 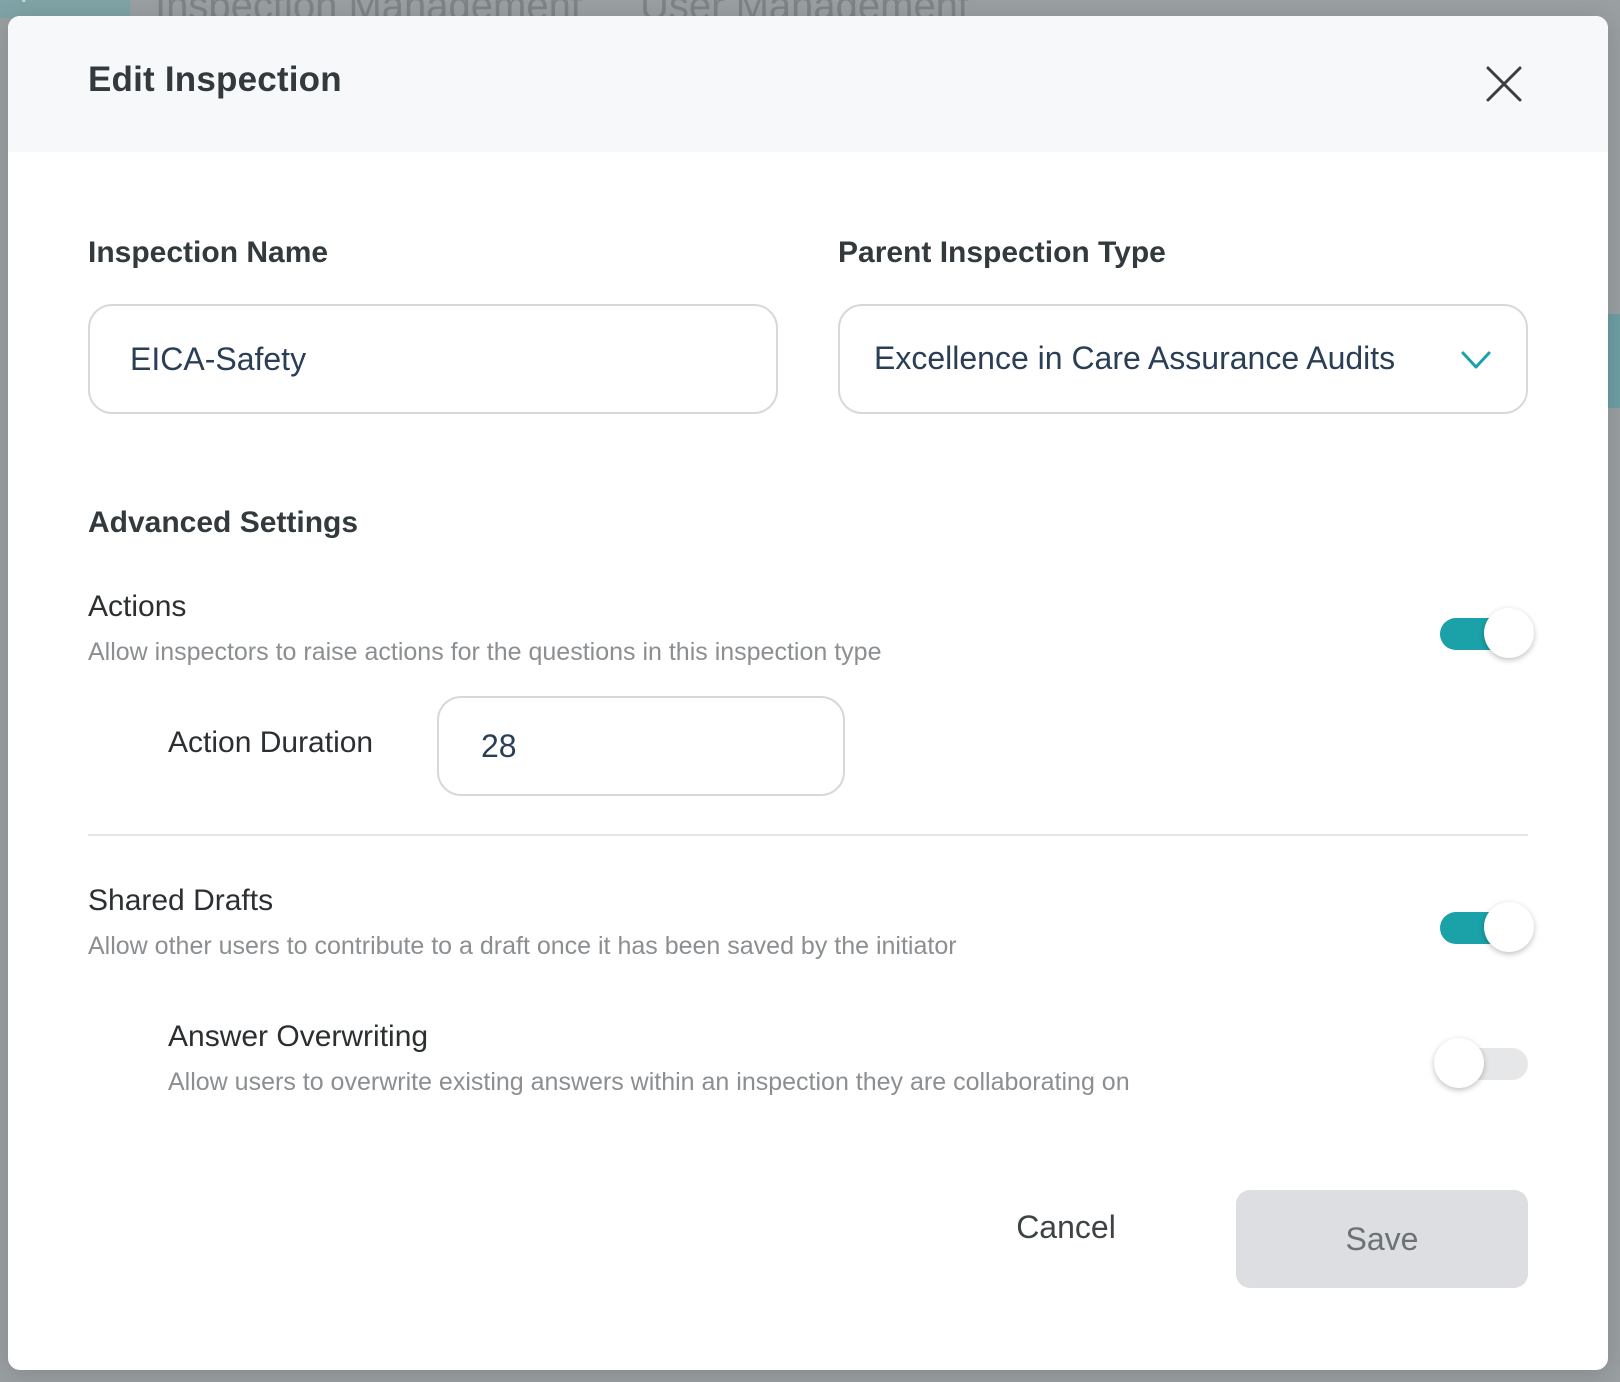 I want to click on modal-header: Edit Inspection, so click(x=808, y=84).